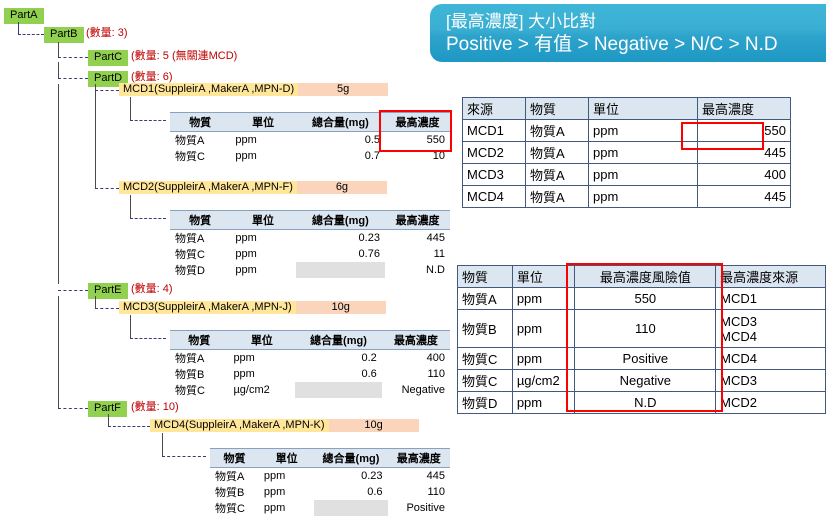 The height and width of the screenshot is (516, 826). What do you see at coordinates (744, 174) in the screenshot?
I see `cell-max-conc: 400` at bounding box center [744, 174].